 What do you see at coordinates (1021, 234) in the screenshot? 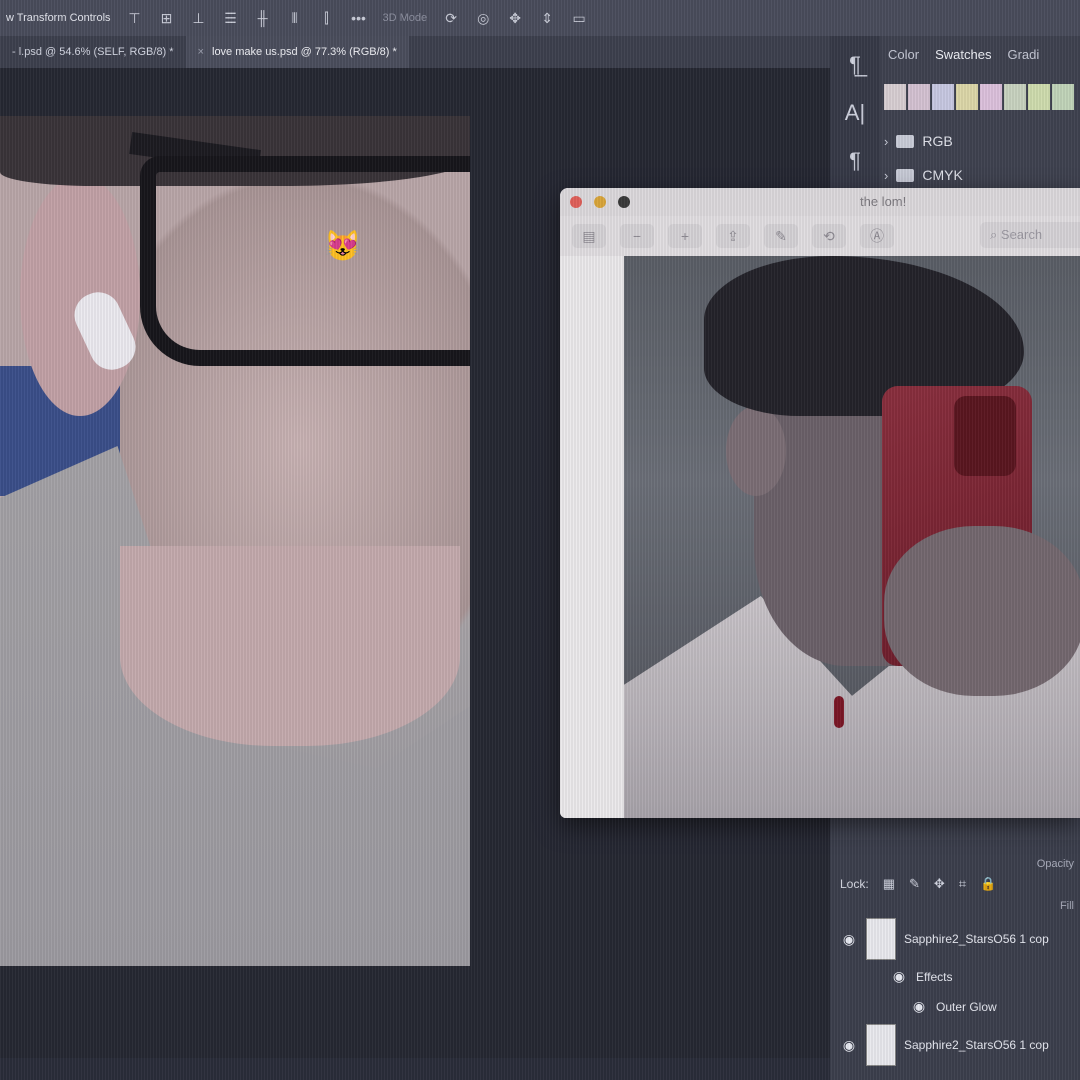
I see `search-placeholder: Search` at bounding box center [1021, 234].